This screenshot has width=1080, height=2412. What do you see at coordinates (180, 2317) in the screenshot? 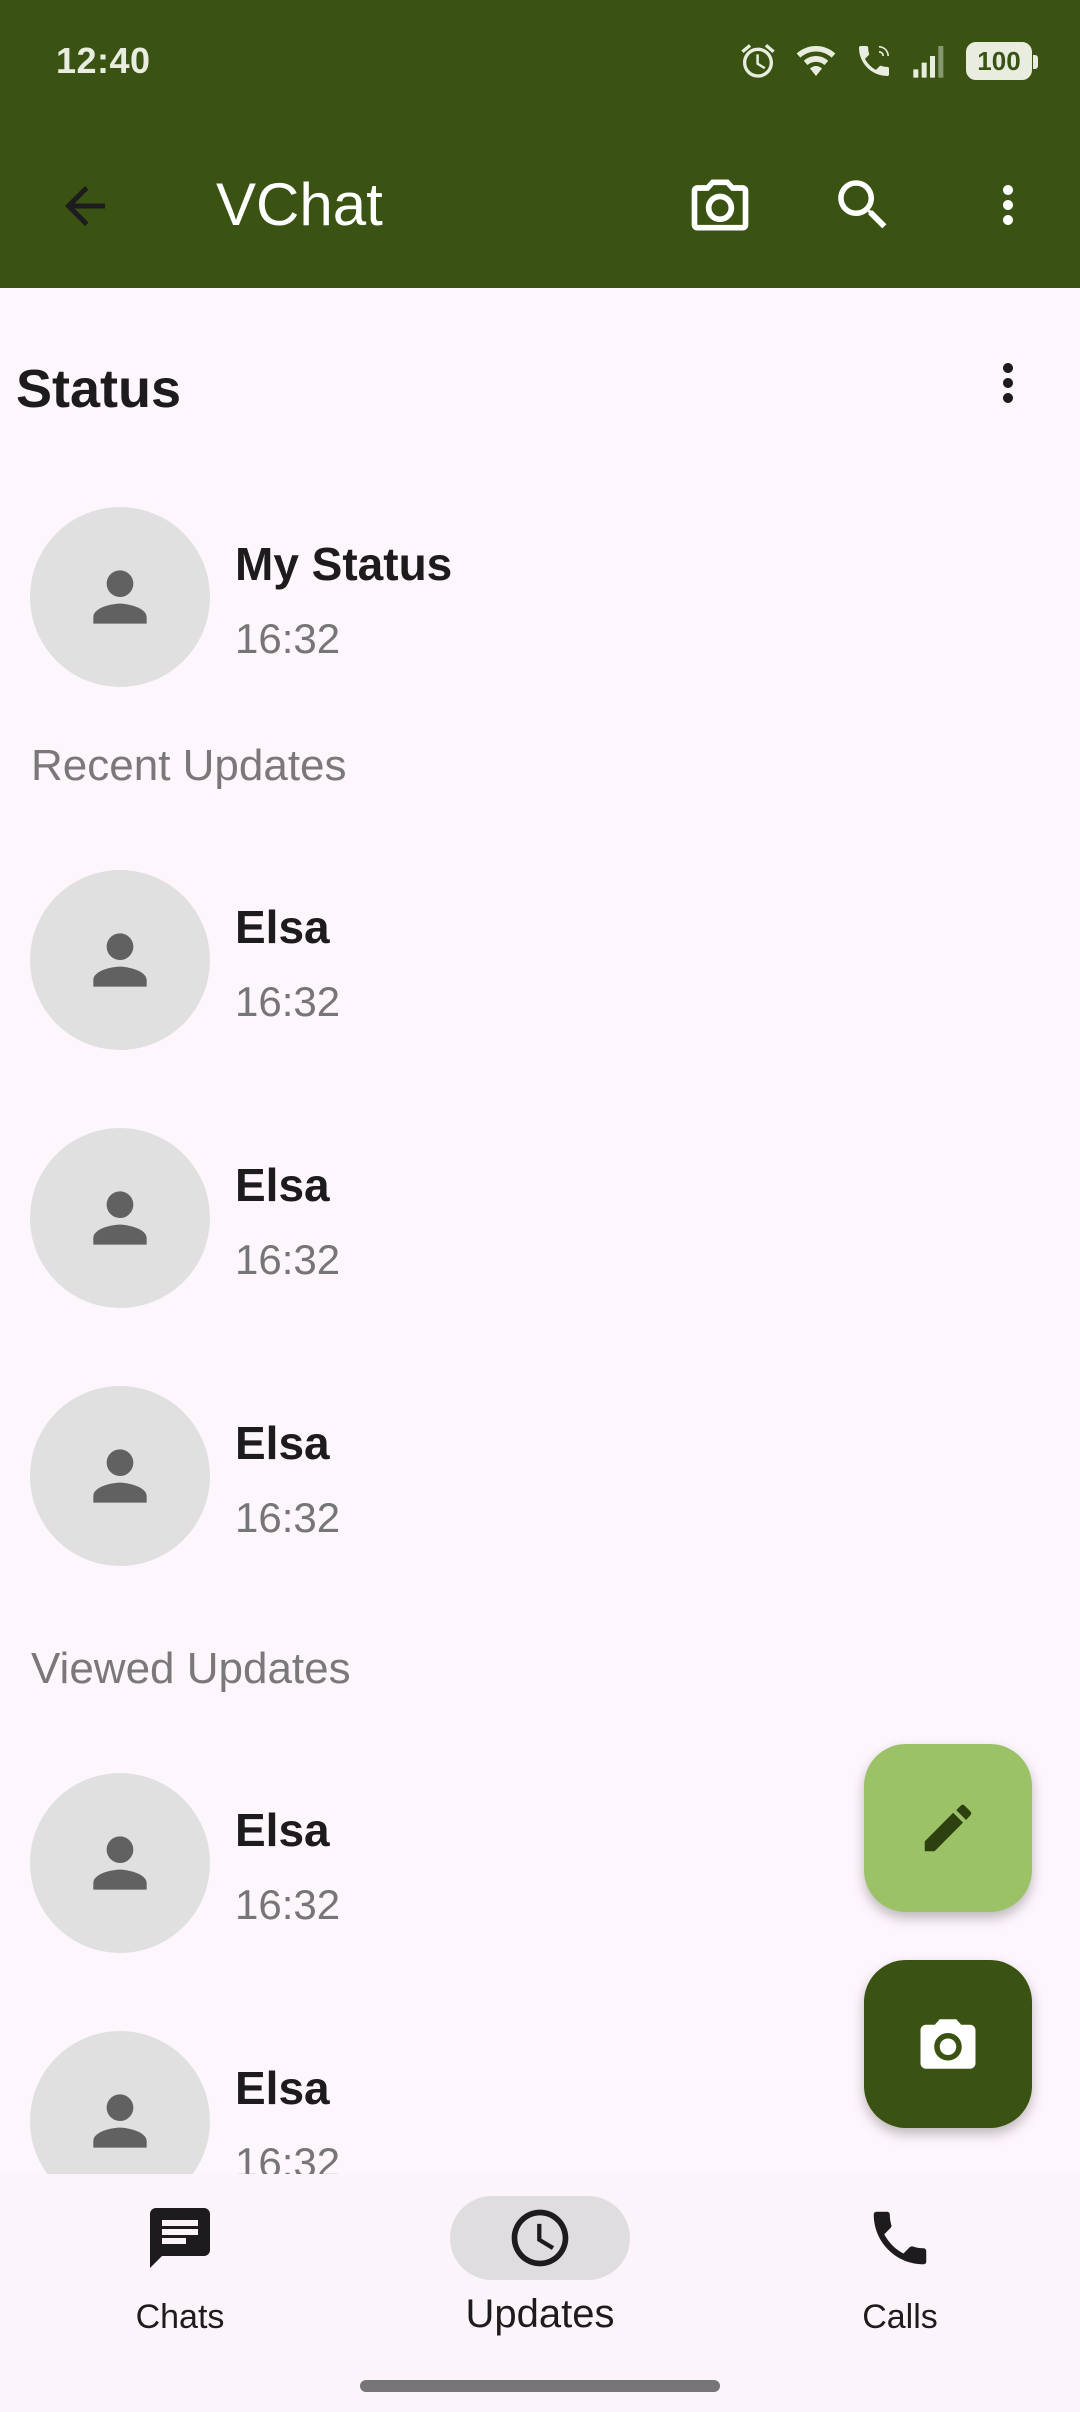
I see `nav-label: Chats` at bounding box center [180, 2317].